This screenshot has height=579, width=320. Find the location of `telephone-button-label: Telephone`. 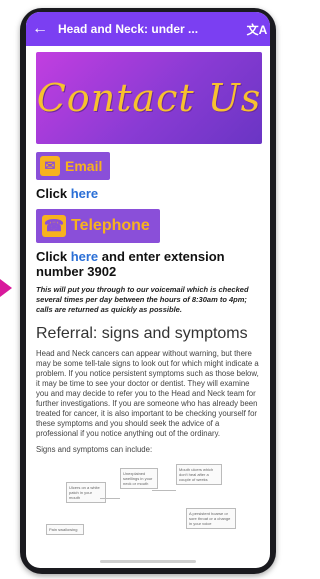

telephone-button-label: Telephone is located at coordinates (110, 225).